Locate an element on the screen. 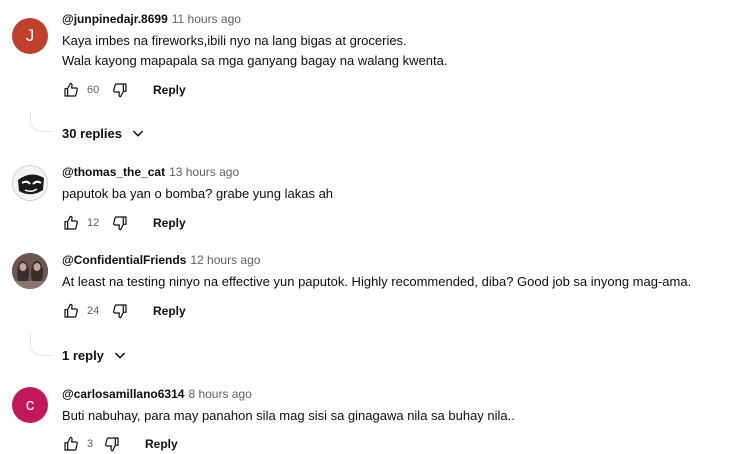 The image size is (750, 454). replies-label: 30 replies is located at coordinates (92, 133).